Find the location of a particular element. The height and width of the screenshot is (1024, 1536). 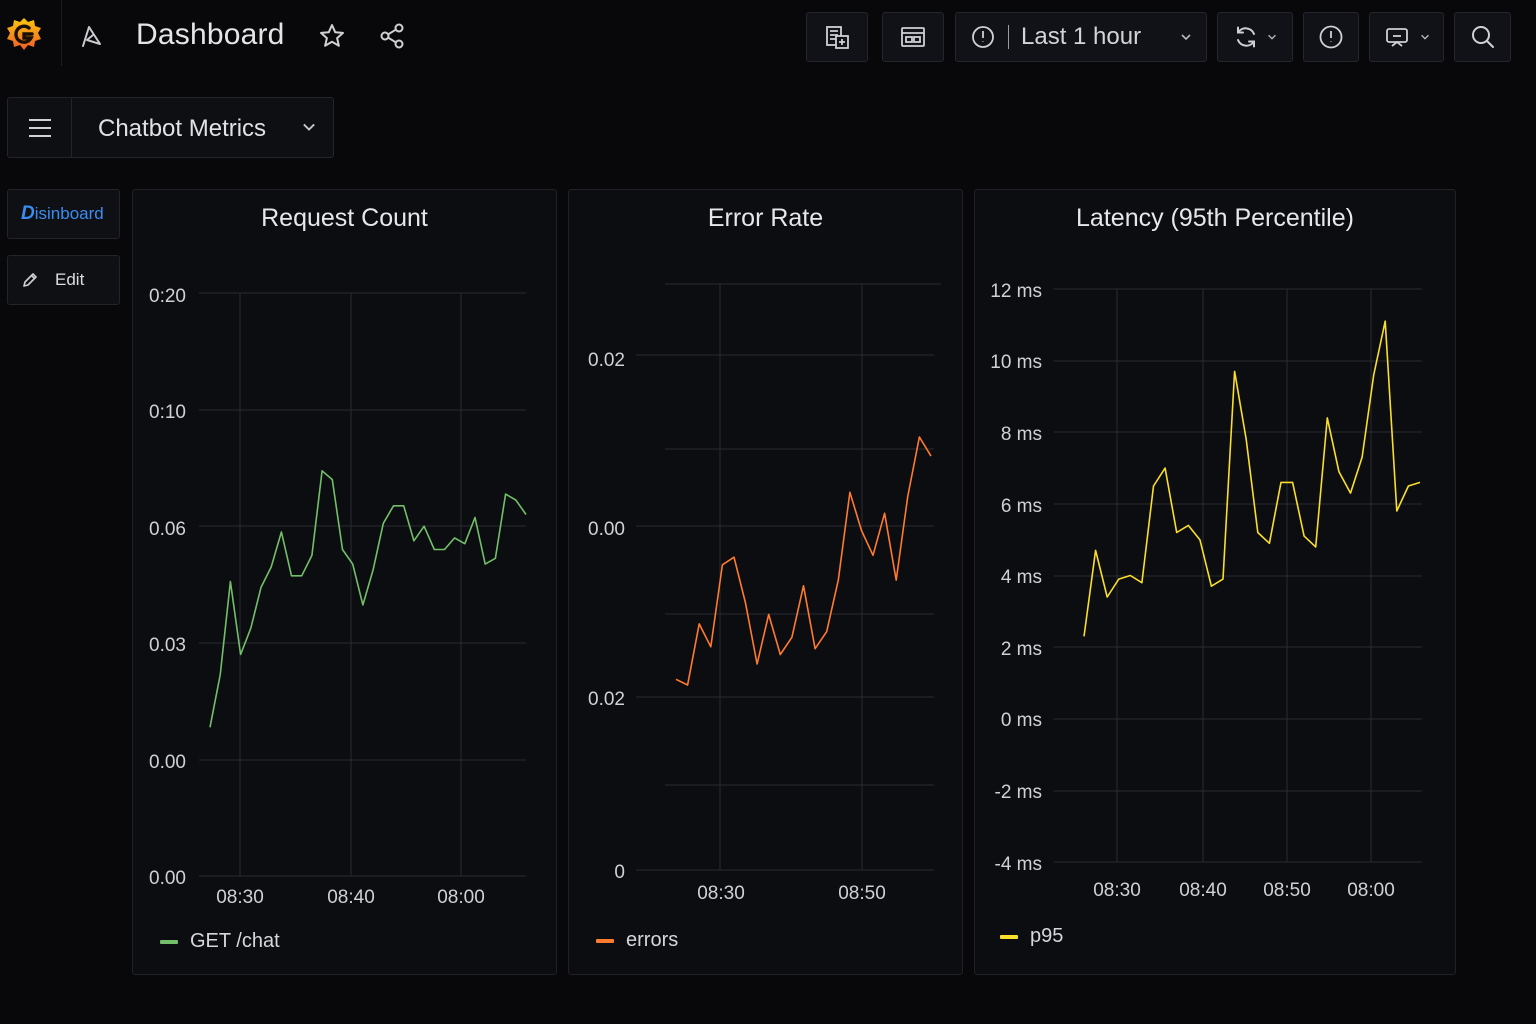

save-dashboard-icon is located at coordinates (913, 37).